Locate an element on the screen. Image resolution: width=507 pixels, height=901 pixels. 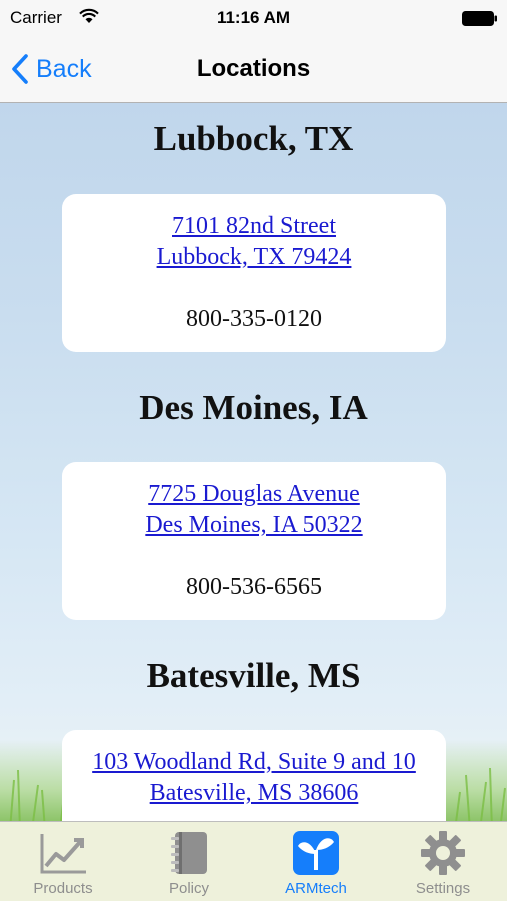
tab-label: Products is located at coordinates (63, 888).